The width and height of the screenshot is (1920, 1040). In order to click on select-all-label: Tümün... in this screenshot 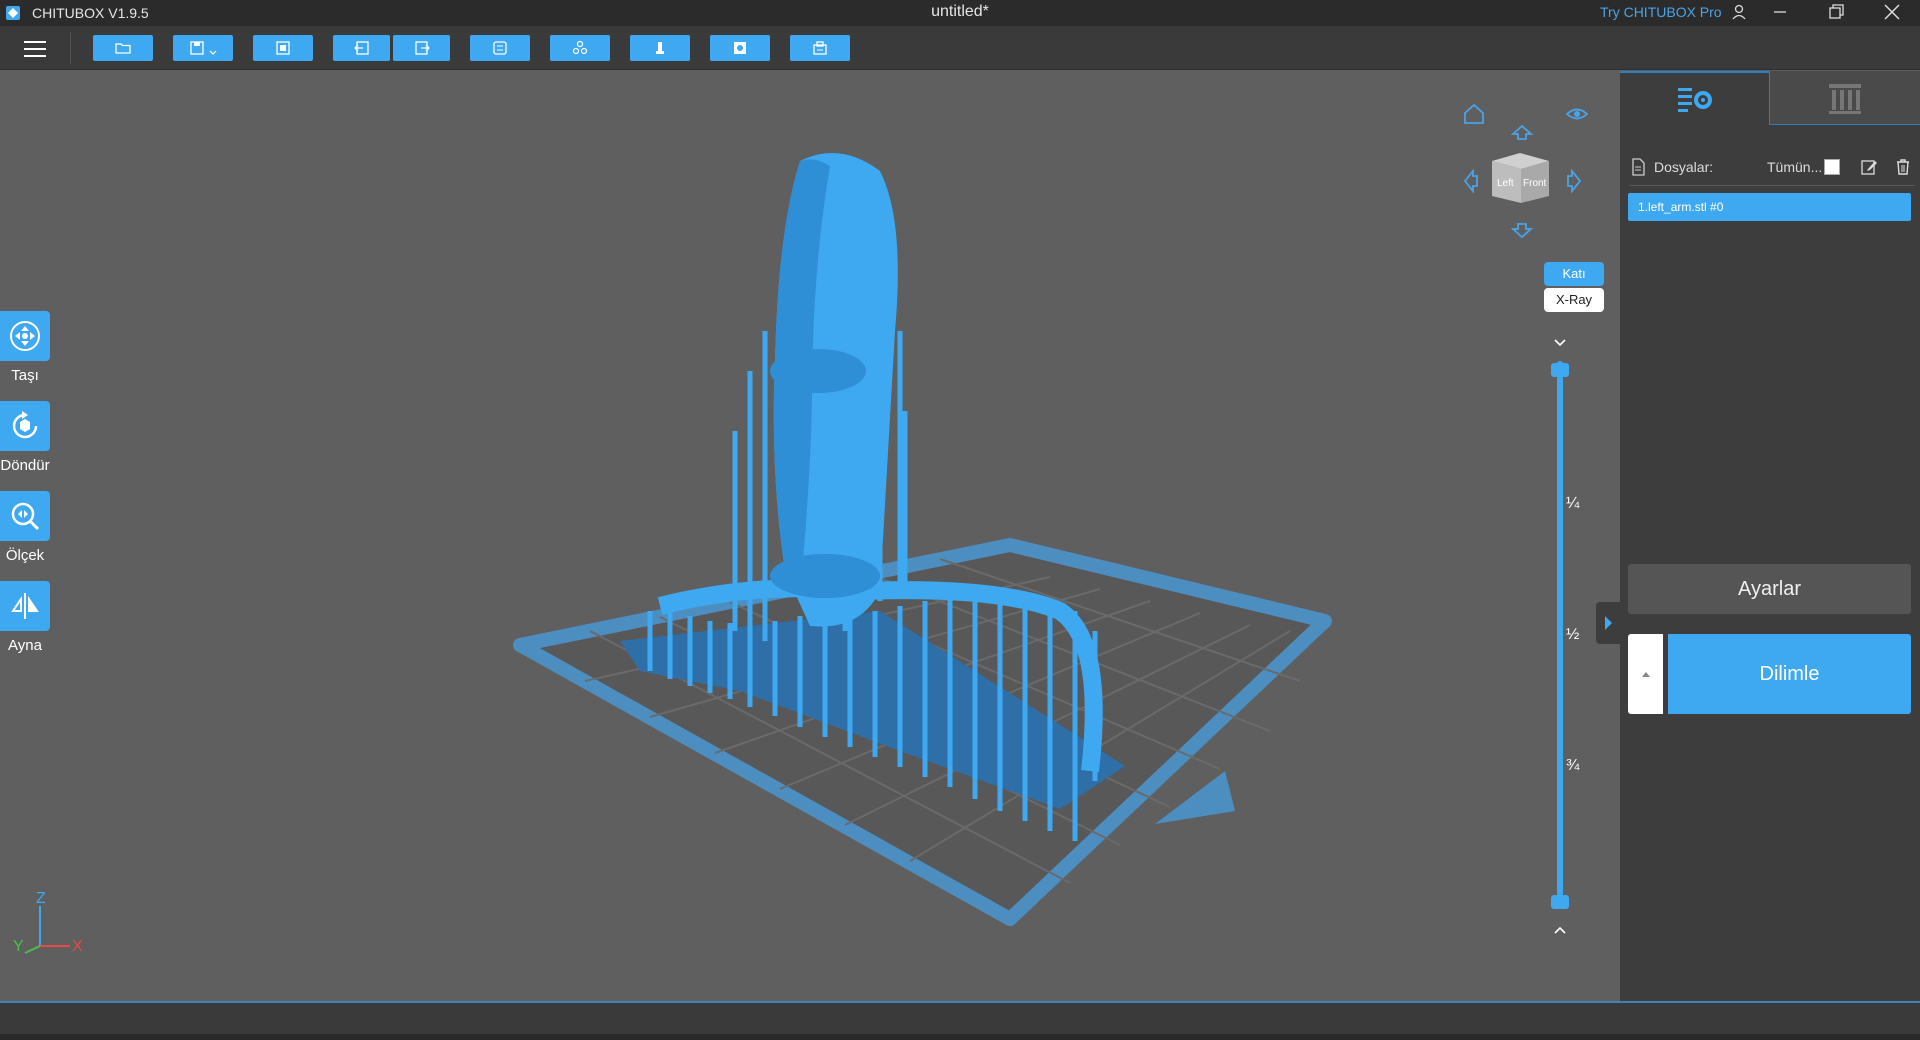, I will do `click(1795, 167)`.